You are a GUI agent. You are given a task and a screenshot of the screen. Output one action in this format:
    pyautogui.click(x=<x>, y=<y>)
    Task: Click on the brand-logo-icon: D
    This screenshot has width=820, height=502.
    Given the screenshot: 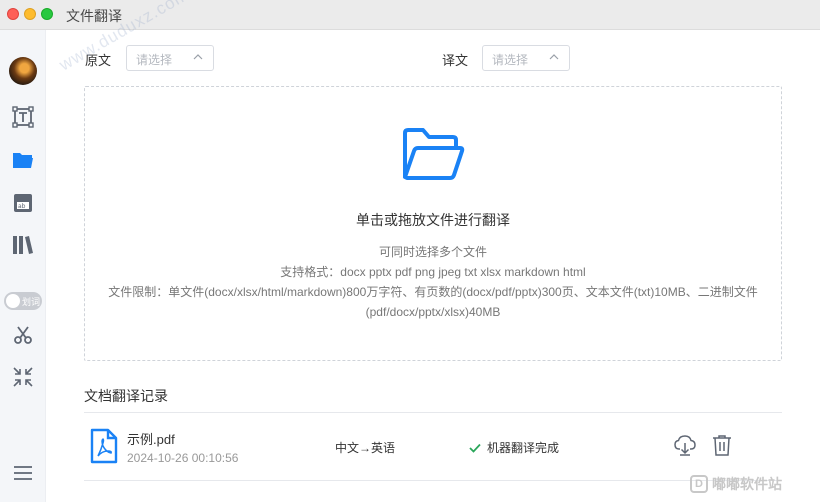 What is the action you would take?
    pyautogui.click(x=699, y=484)
    